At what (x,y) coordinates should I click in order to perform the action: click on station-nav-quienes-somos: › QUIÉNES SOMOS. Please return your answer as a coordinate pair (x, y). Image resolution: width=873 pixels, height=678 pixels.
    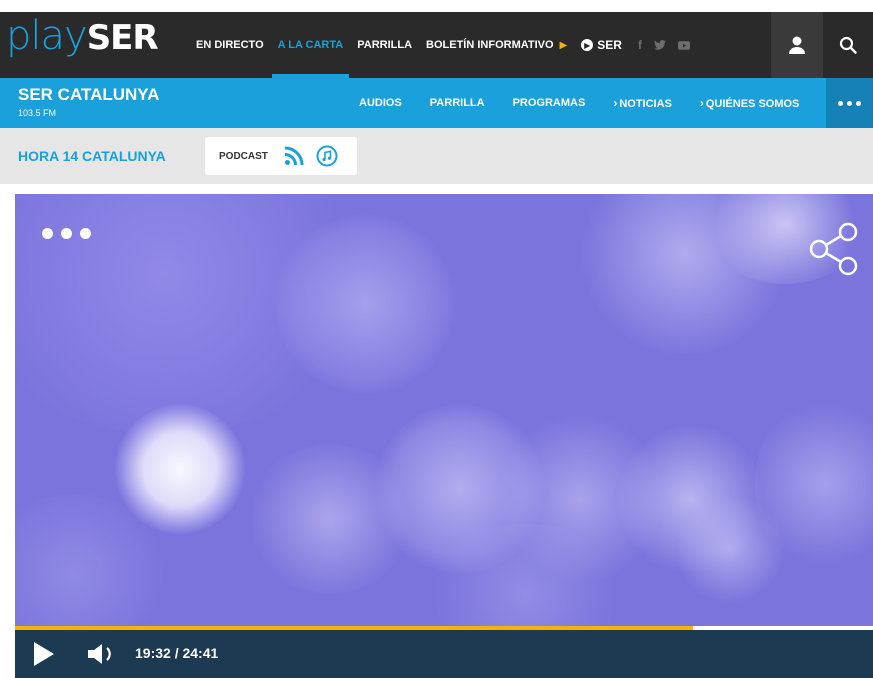
    Looking at the image, I should click on (750, 103).